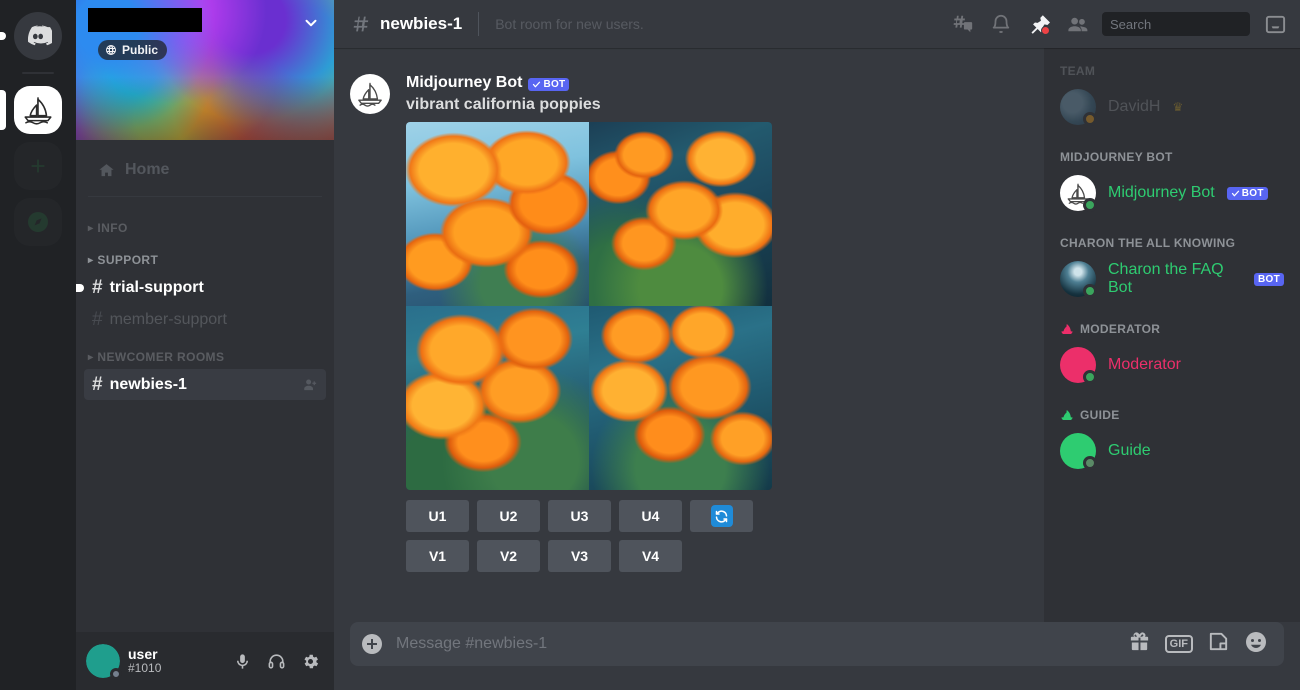  I want to click on reroll-button, so click(721, 516).